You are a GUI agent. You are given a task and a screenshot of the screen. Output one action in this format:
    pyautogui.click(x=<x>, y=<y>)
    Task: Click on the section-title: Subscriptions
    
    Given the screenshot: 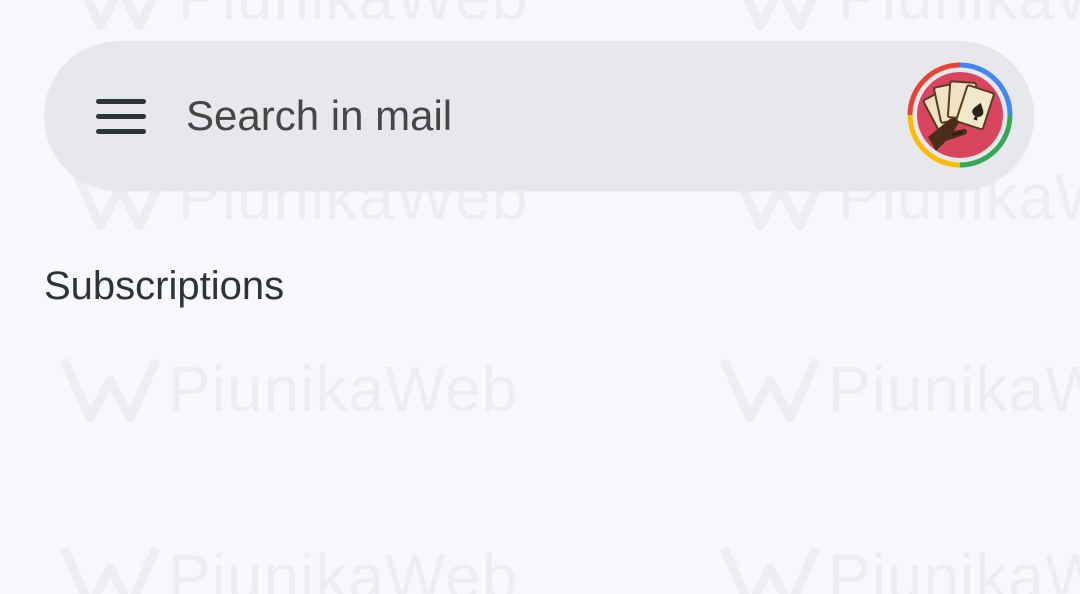 What is the action you would take?
    pyautogui.click(x=164, y=286)
    